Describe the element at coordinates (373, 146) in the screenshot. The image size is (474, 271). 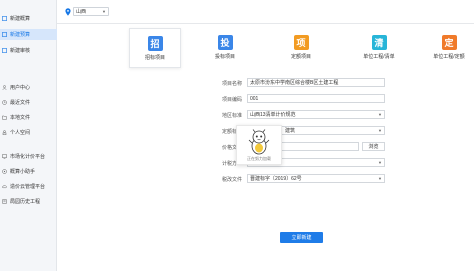
I see `browse-button: 浏览` at that location.